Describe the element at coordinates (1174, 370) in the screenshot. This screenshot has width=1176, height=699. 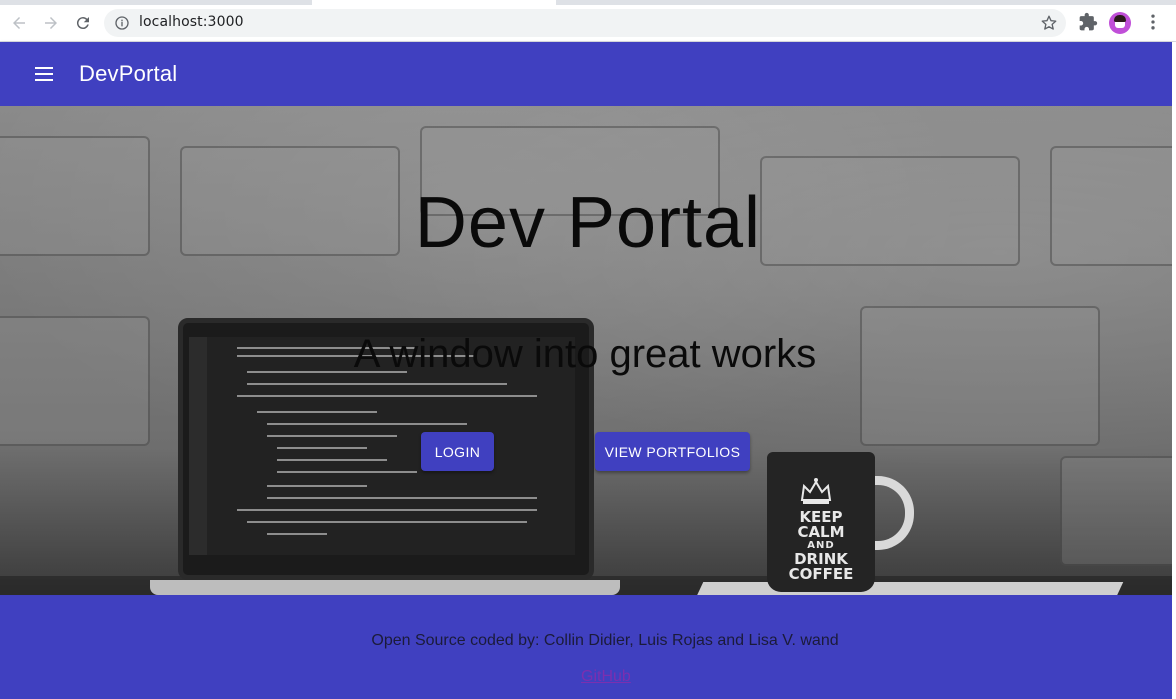
I see `window-edge` at that location.